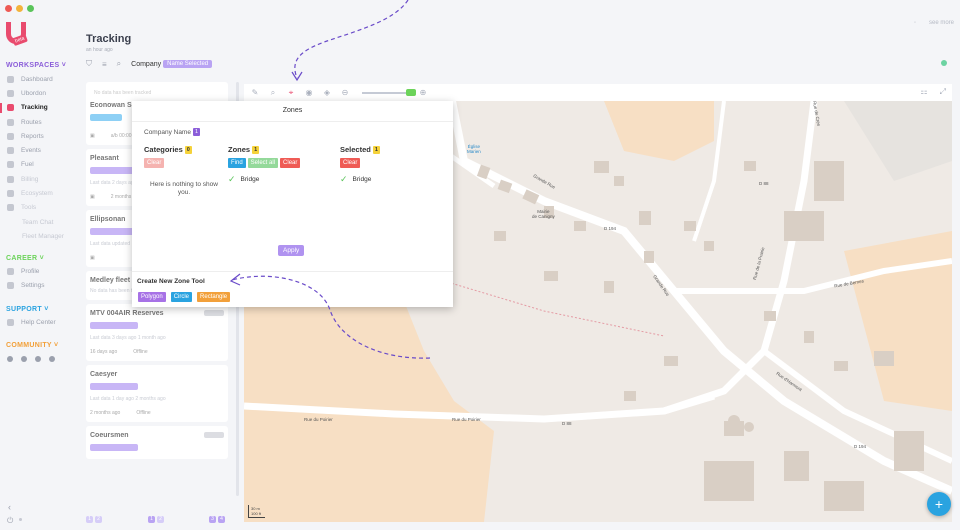 The width and height of the screenshot is (960, 530). I want to click on annotation-arrow-top, so click(351, 39).